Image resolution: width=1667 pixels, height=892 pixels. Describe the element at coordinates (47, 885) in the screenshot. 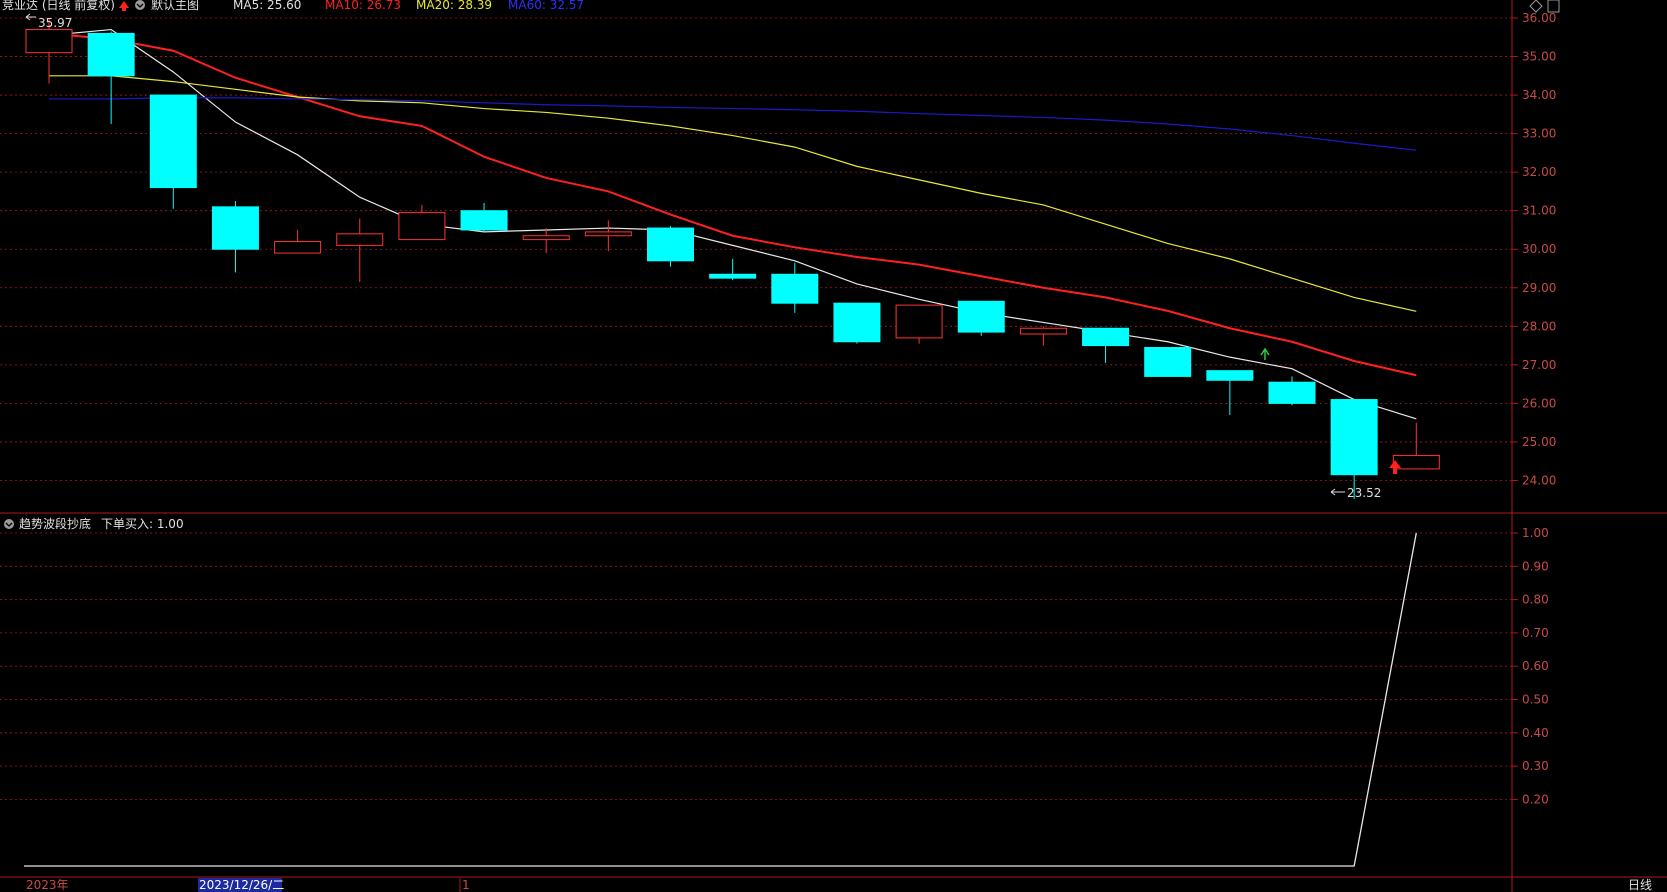

I see `year-label: 2023年` at that location.